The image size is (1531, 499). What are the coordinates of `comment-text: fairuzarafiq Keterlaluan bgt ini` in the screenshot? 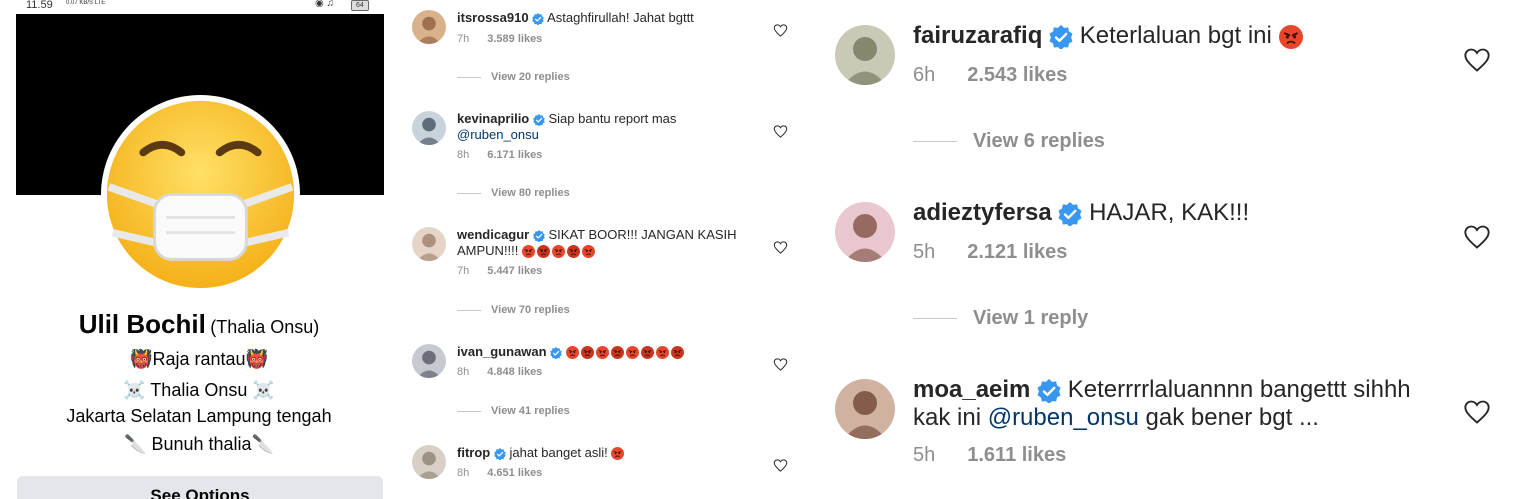 It's located at (1173, 36).